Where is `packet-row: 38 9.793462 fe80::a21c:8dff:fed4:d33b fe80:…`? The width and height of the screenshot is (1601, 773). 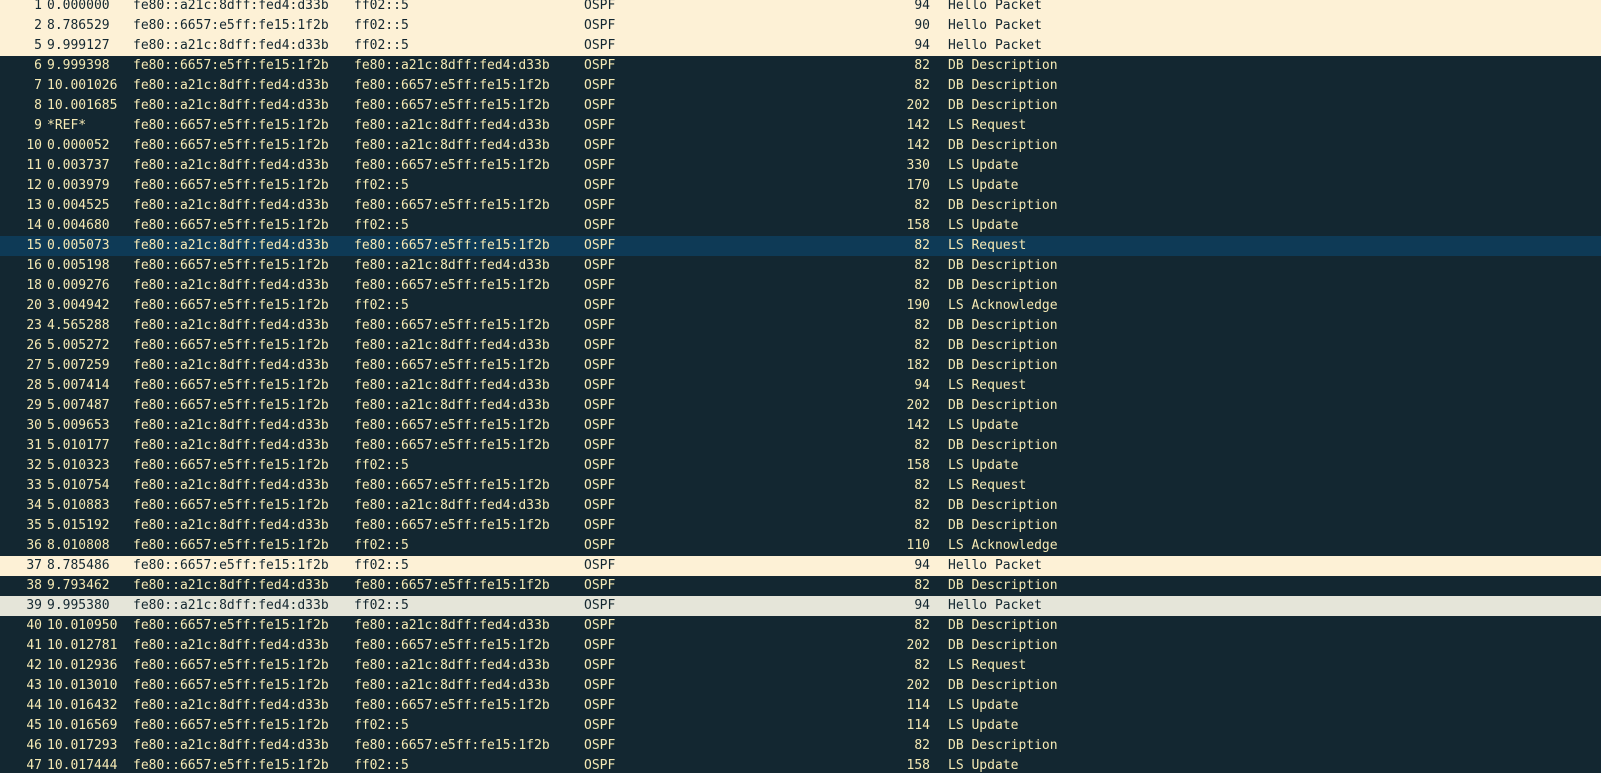
packet-row: 38 9.793462 fe80::a21c:8dff:fed4:d33b fe80:… is located at coordinates (800, 586).